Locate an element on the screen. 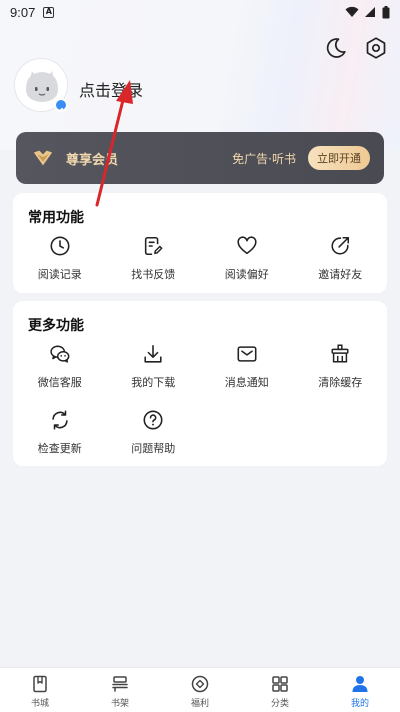 The width and height of the screenshot is (400, 712). section-title: 更多功能 is located at coordinates (56, 326).